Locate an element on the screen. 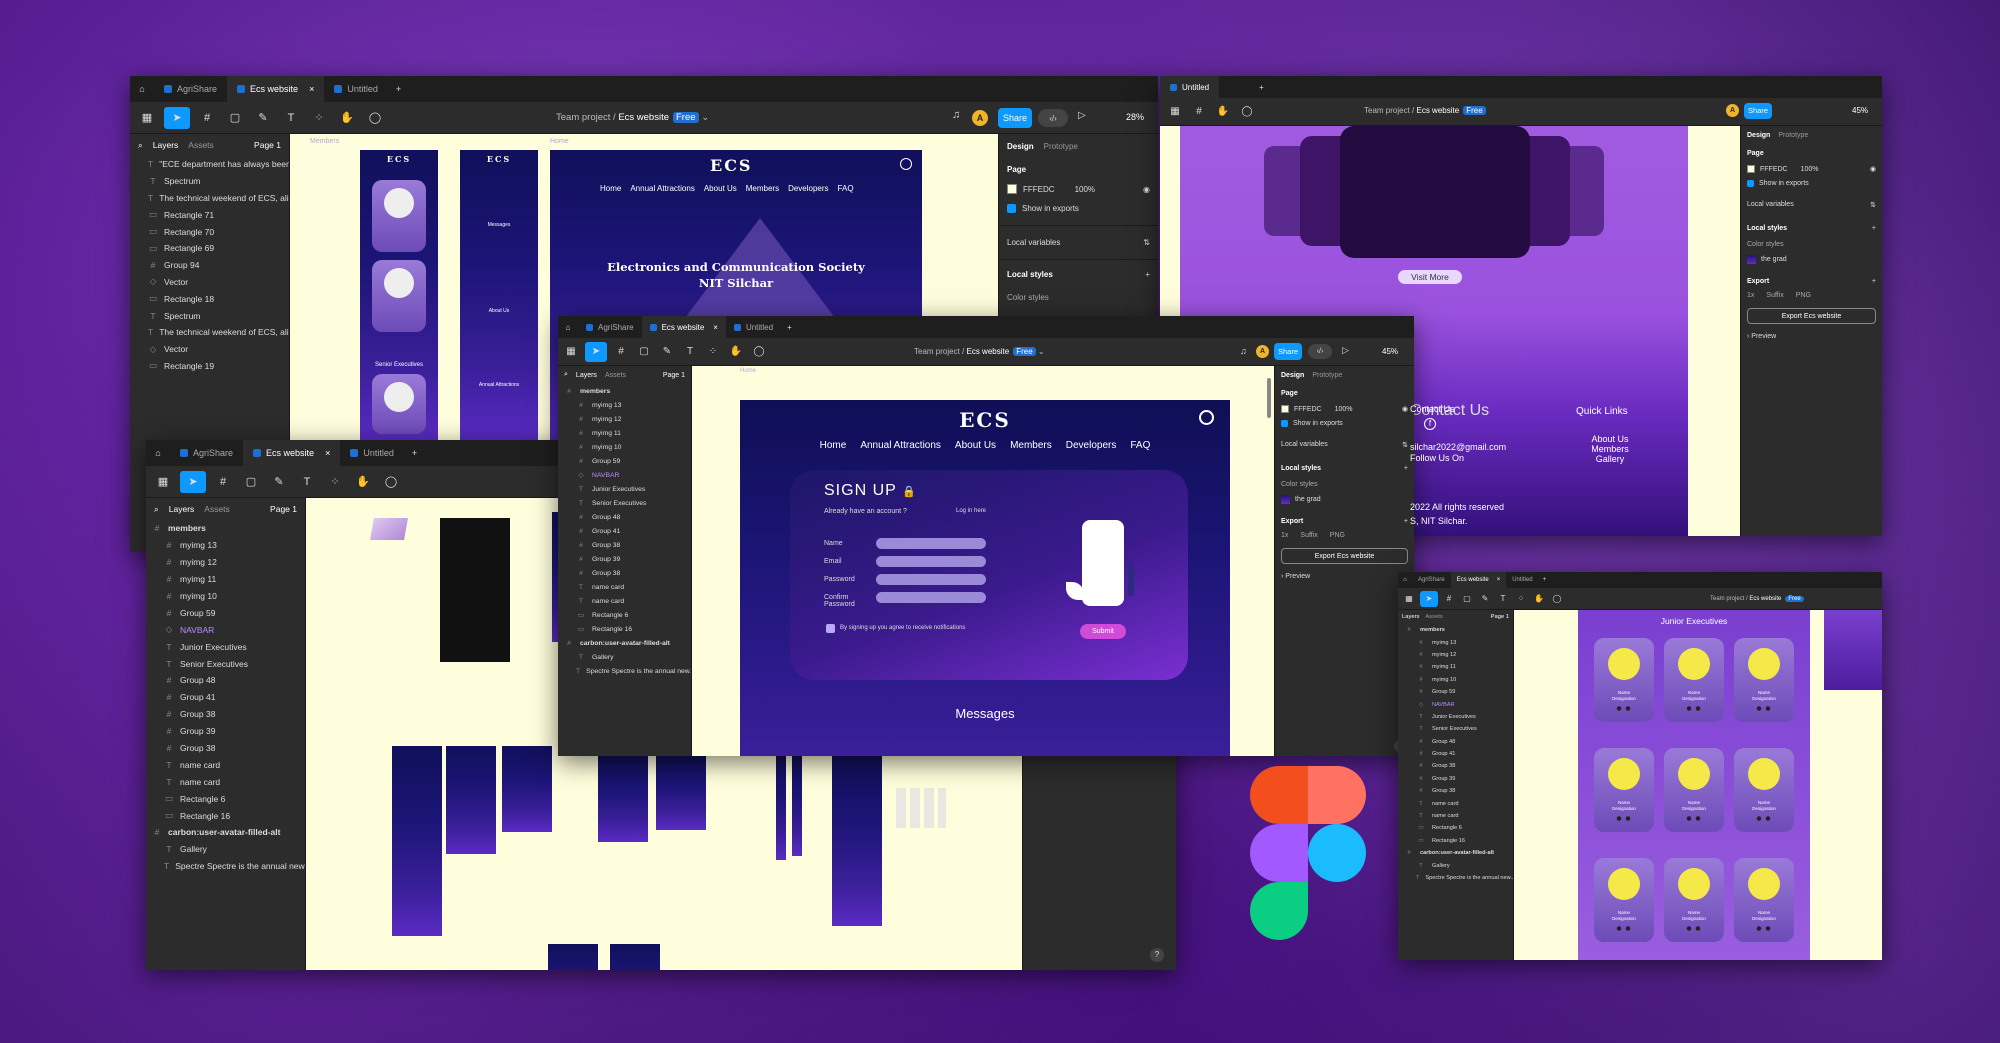 This screenshot has width=2000, height=1043. nav-link: FAQ is located at coordinates (1140, 445).